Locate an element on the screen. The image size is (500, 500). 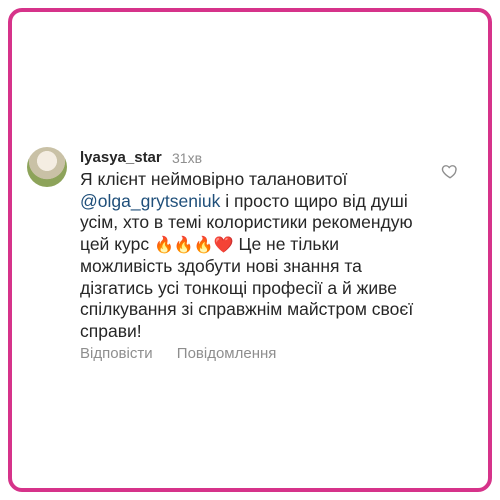
message-button: Повідомлення is located at coordinates (227, 353).